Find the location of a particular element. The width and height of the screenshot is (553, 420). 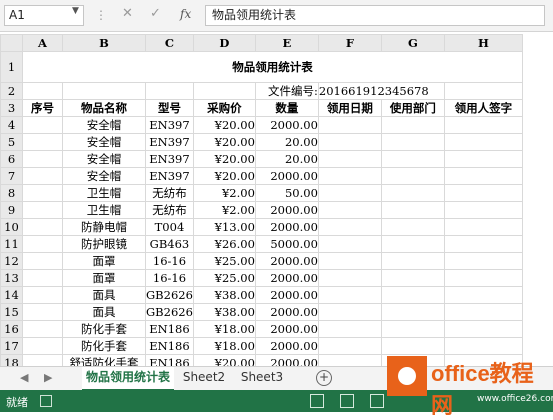

header-cell: 序号 is located at coordinates (42, 107).